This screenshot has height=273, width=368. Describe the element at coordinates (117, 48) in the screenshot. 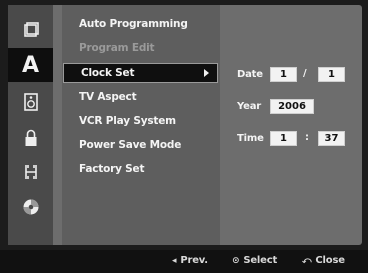

I see `menu-item-label: Program Edit` at that location.